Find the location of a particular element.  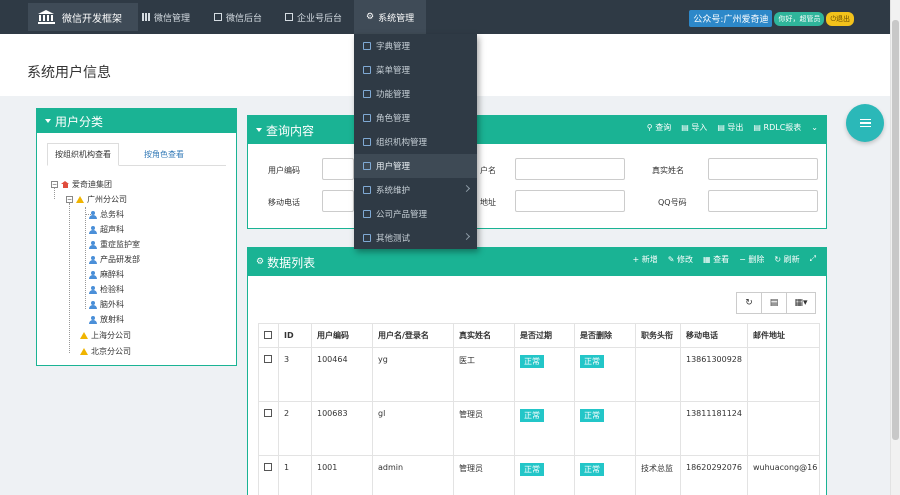

tree-node-company: 北京分公司 is located at coordinates (105, 351).